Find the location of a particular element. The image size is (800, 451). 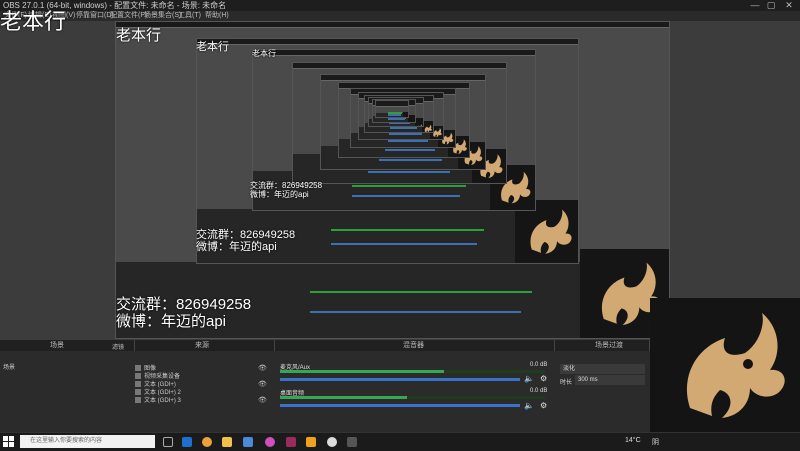

weibo-text-copy-1: 微博：年迈的api is located at coordinates (171, 321).